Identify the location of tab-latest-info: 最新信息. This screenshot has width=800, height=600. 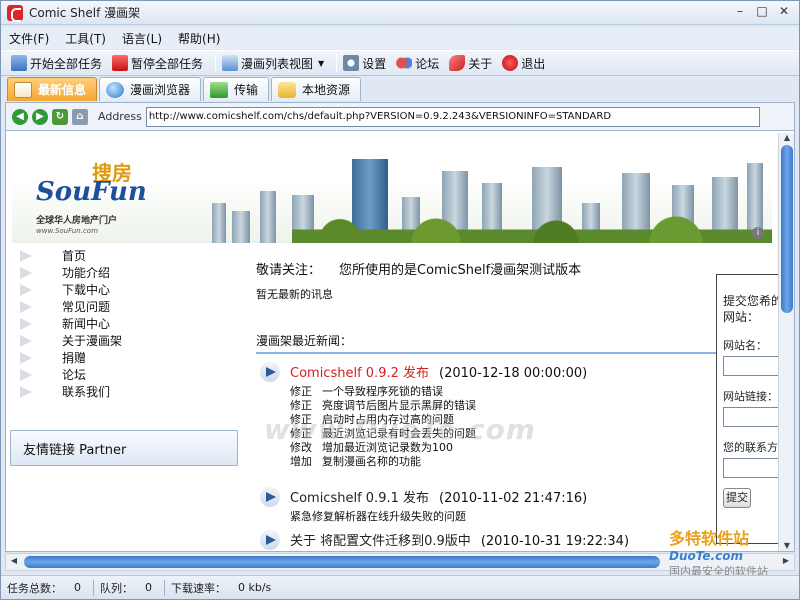
(52, 89).